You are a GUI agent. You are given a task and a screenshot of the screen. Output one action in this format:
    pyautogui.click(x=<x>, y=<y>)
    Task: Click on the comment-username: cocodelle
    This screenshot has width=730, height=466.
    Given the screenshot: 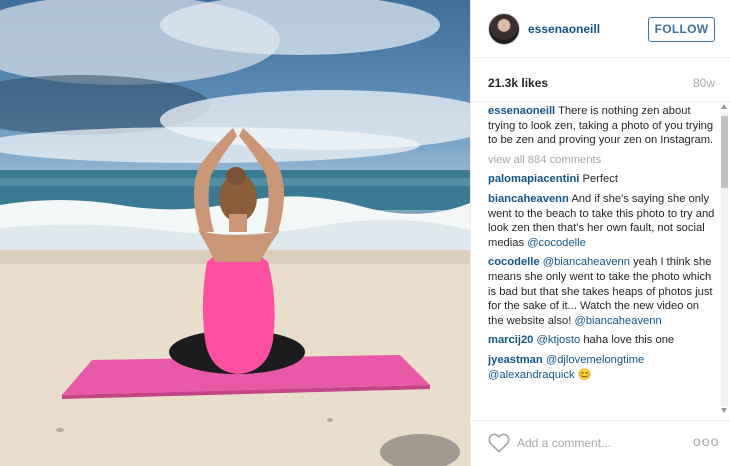 What is the action you would take?
    pyautogui.click(x=514, y=262)
    